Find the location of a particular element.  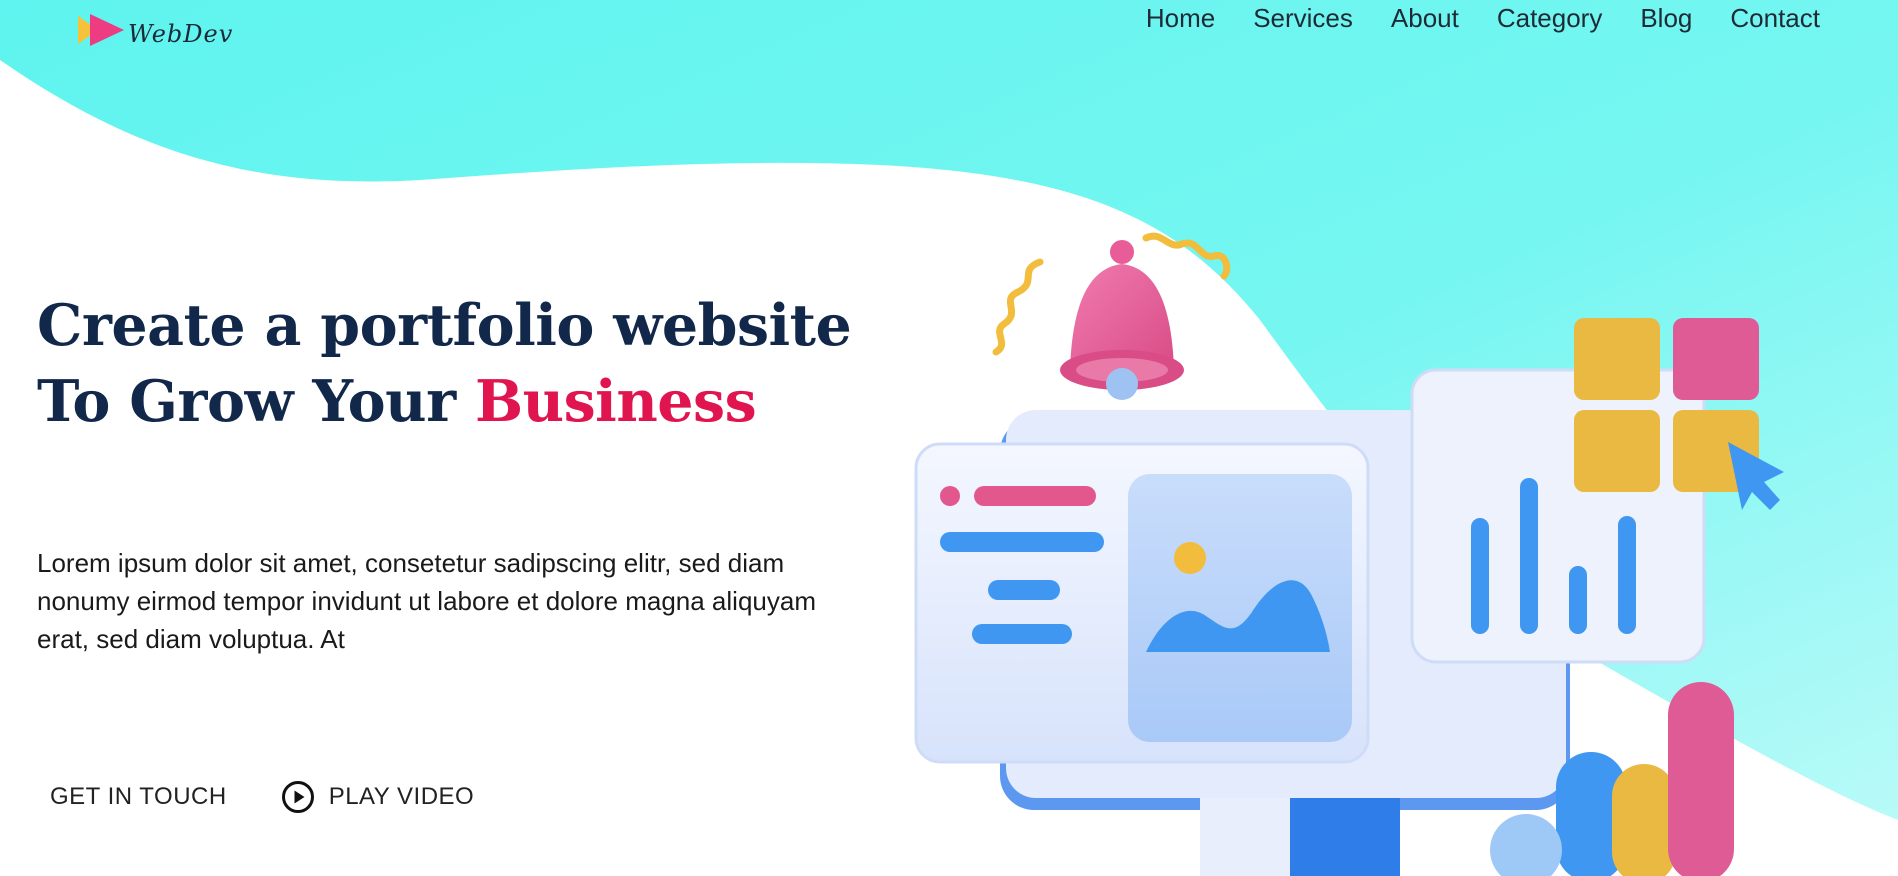

play-video-label: PLAY VIDEO is located at coordinates (401, 796).